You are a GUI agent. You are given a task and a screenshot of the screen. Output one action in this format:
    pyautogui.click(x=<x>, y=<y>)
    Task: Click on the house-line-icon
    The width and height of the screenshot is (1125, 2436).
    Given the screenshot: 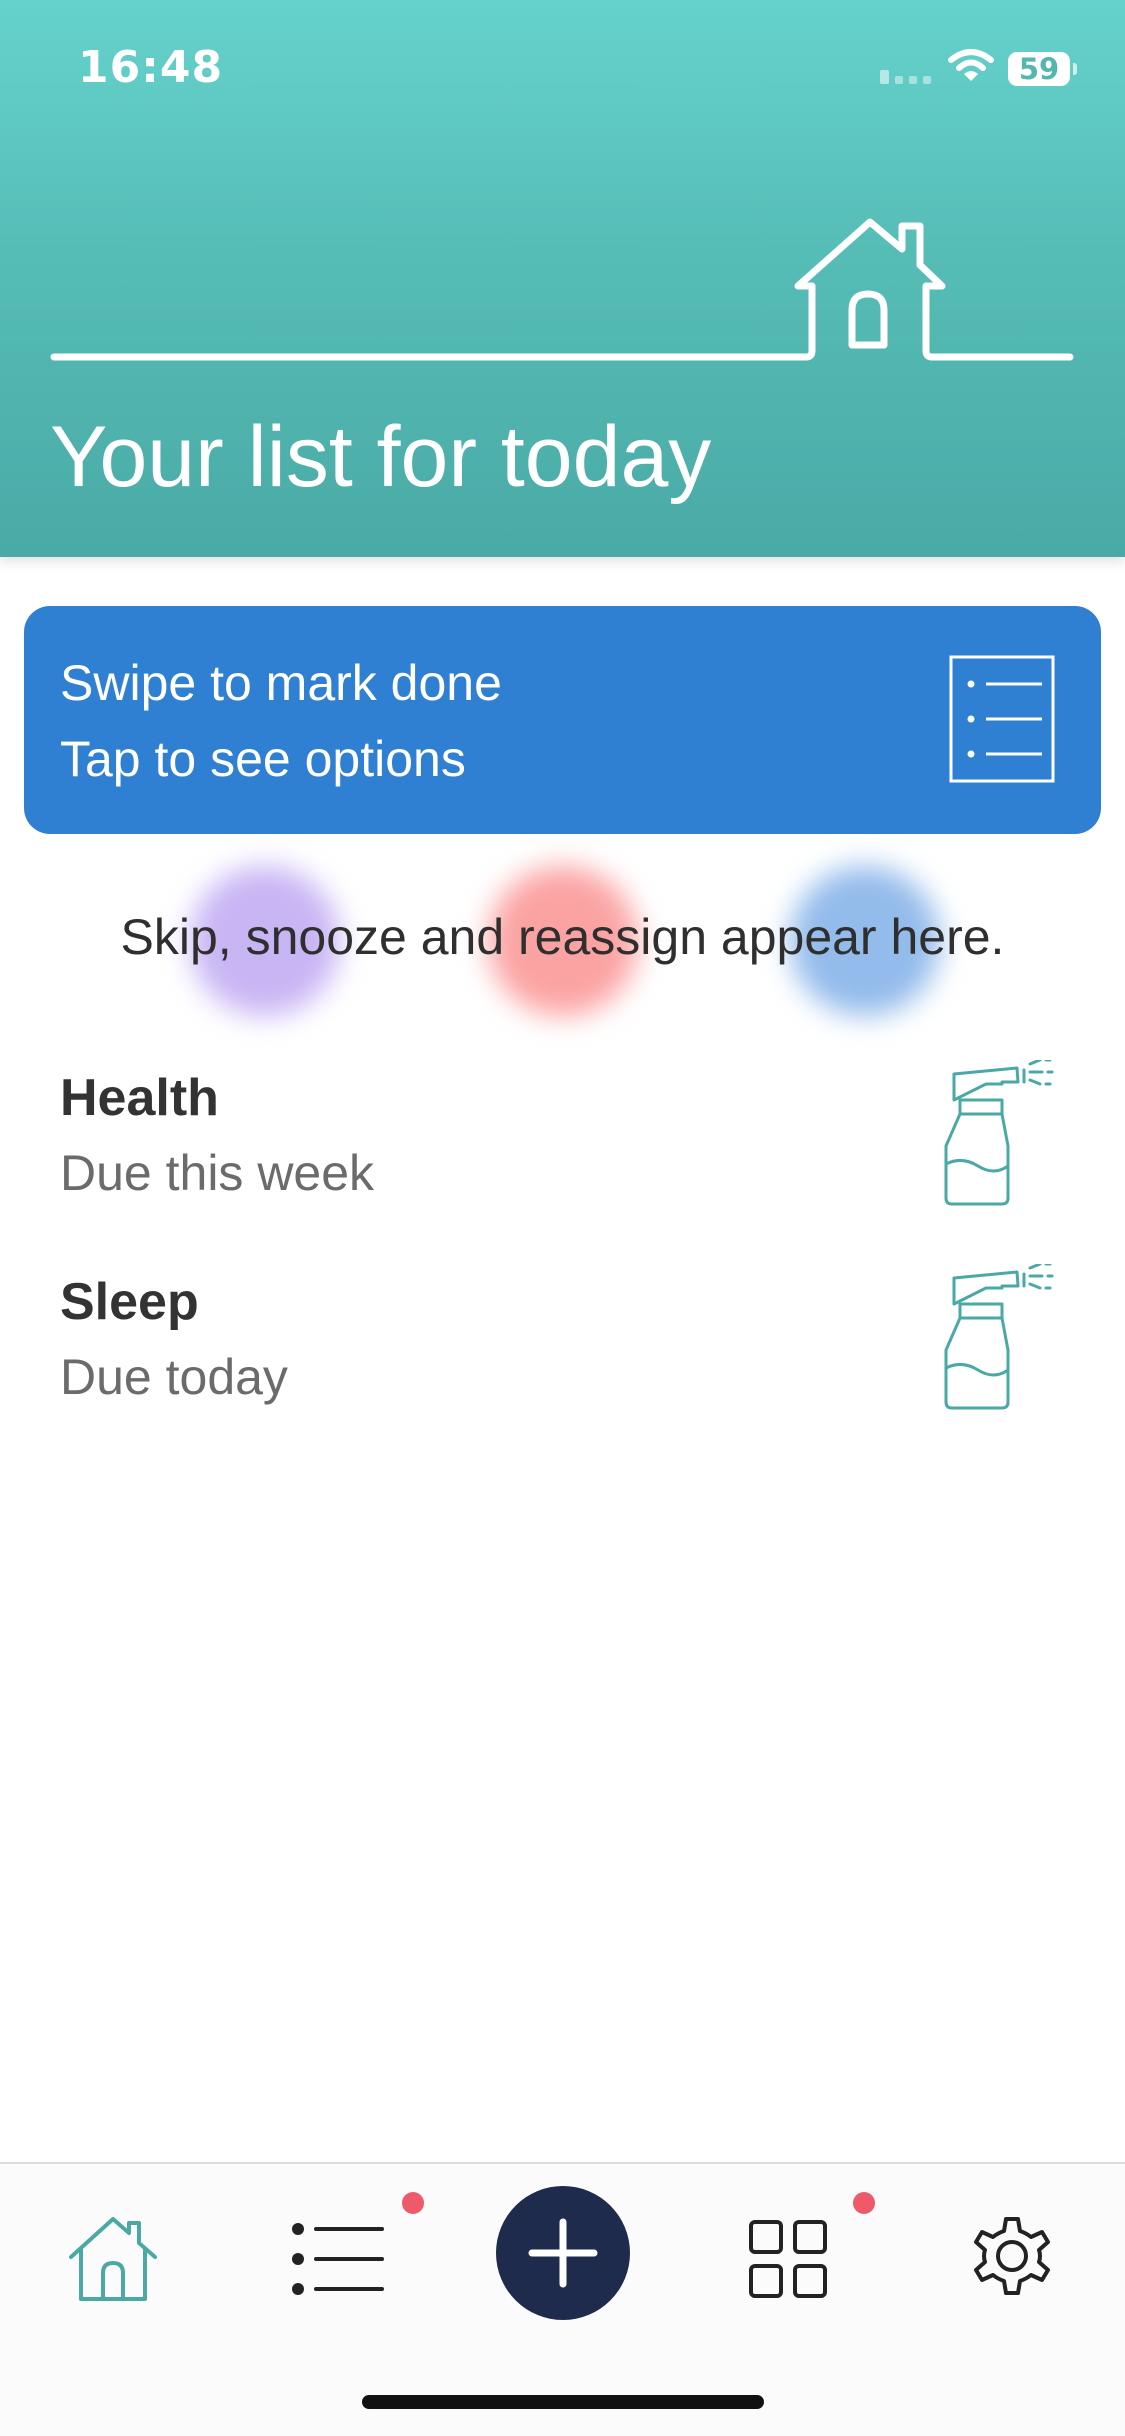 What is the action you would take?
    pyautogui.click(x=562, y=289)
    